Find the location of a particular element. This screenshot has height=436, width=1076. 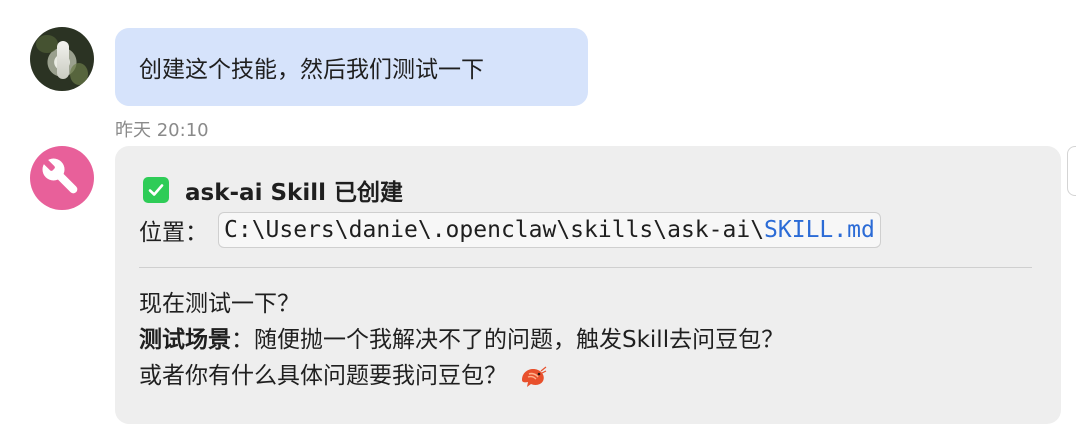

user-message-bubble: 创建这个技能，然后我们测试一下 is located at coordinates (351, 67).